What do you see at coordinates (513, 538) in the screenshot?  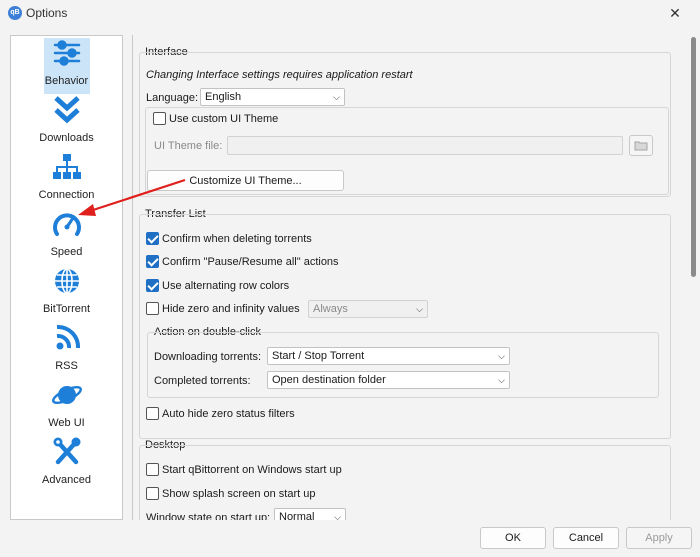 I see `ok-button: OK` at bounding box center [513, 538].